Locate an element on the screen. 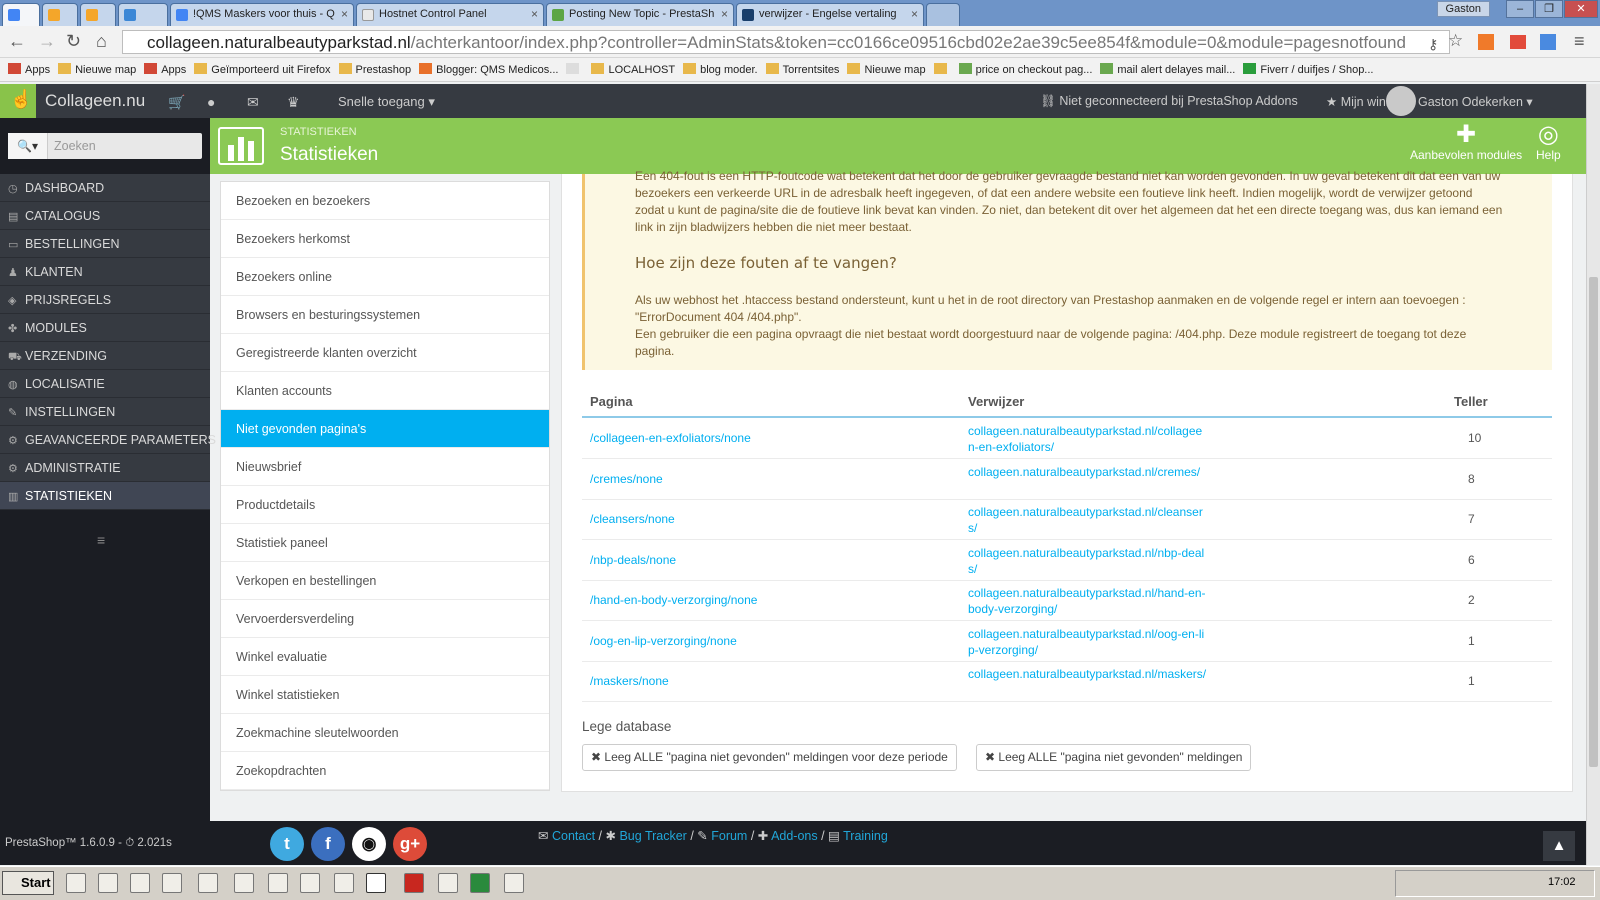 Image resolution: width=1600 pixels, height=900 pixels. new-tab-button is located at coordinates (943, 14).